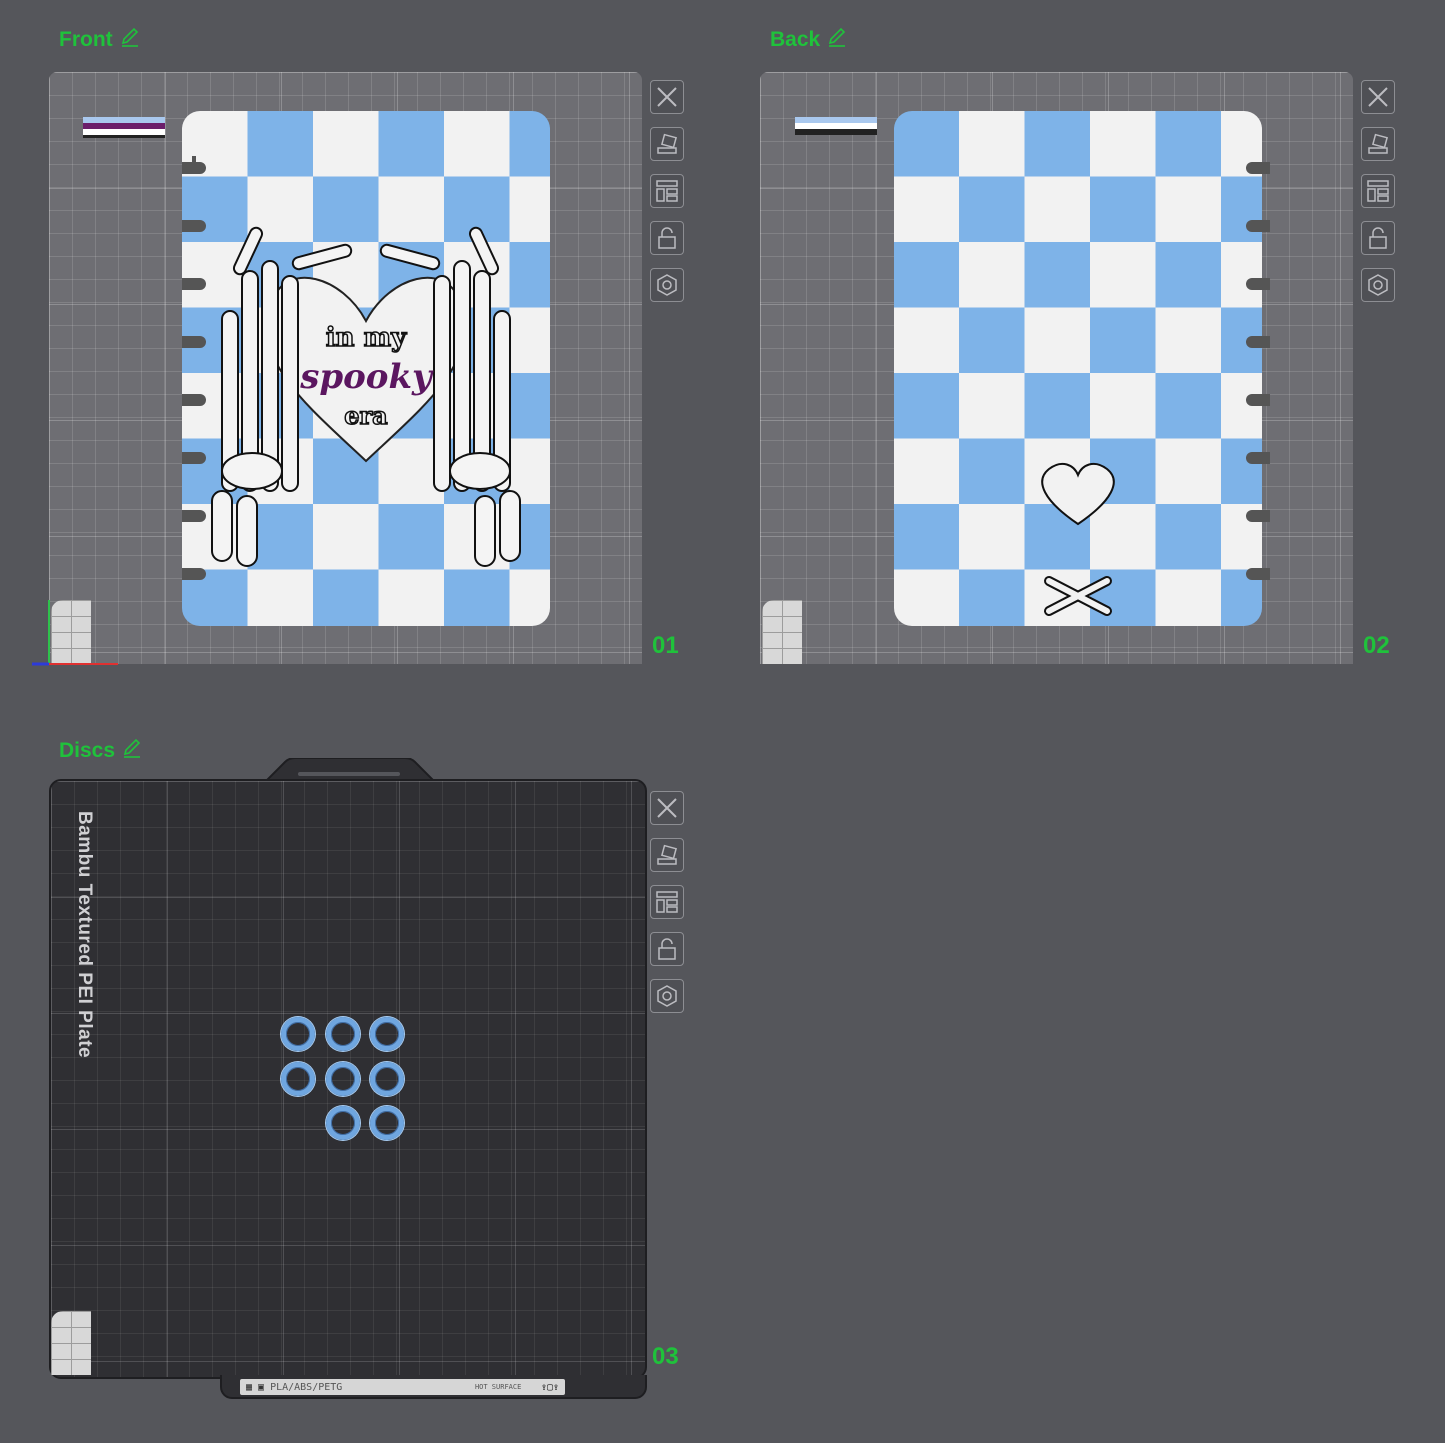 This screenshot has height=1443, width=1445. Describe the element at coordinates (87, 750) in the screenshot. I see `plate-name: Discs` at that location.